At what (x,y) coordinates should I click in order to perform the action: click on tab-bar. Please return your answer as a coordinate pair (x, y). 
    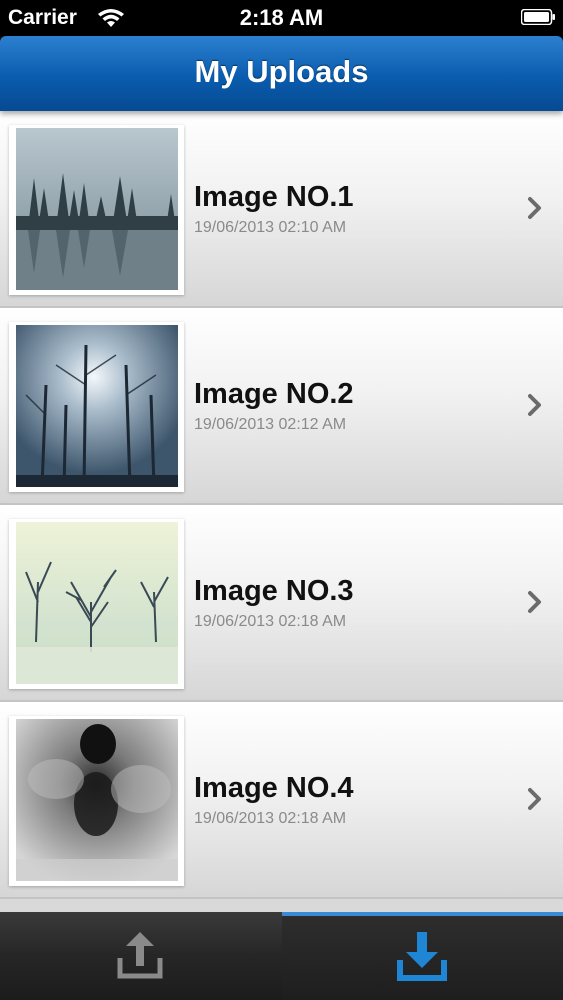
    Looking at the image, I should click on (281, 956).